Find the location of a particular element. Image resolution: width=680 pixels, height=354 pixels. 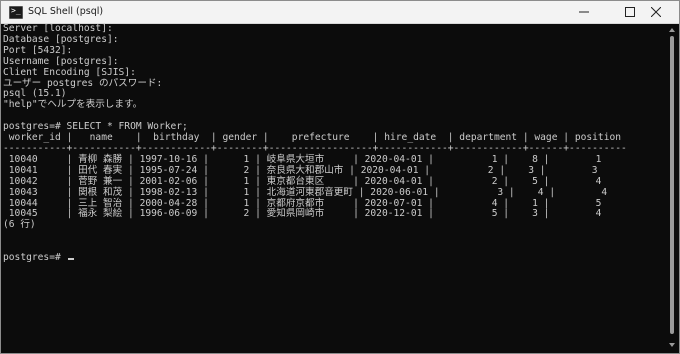

window-title: SQL Shell (psql) is located at coordinates (66, 11).